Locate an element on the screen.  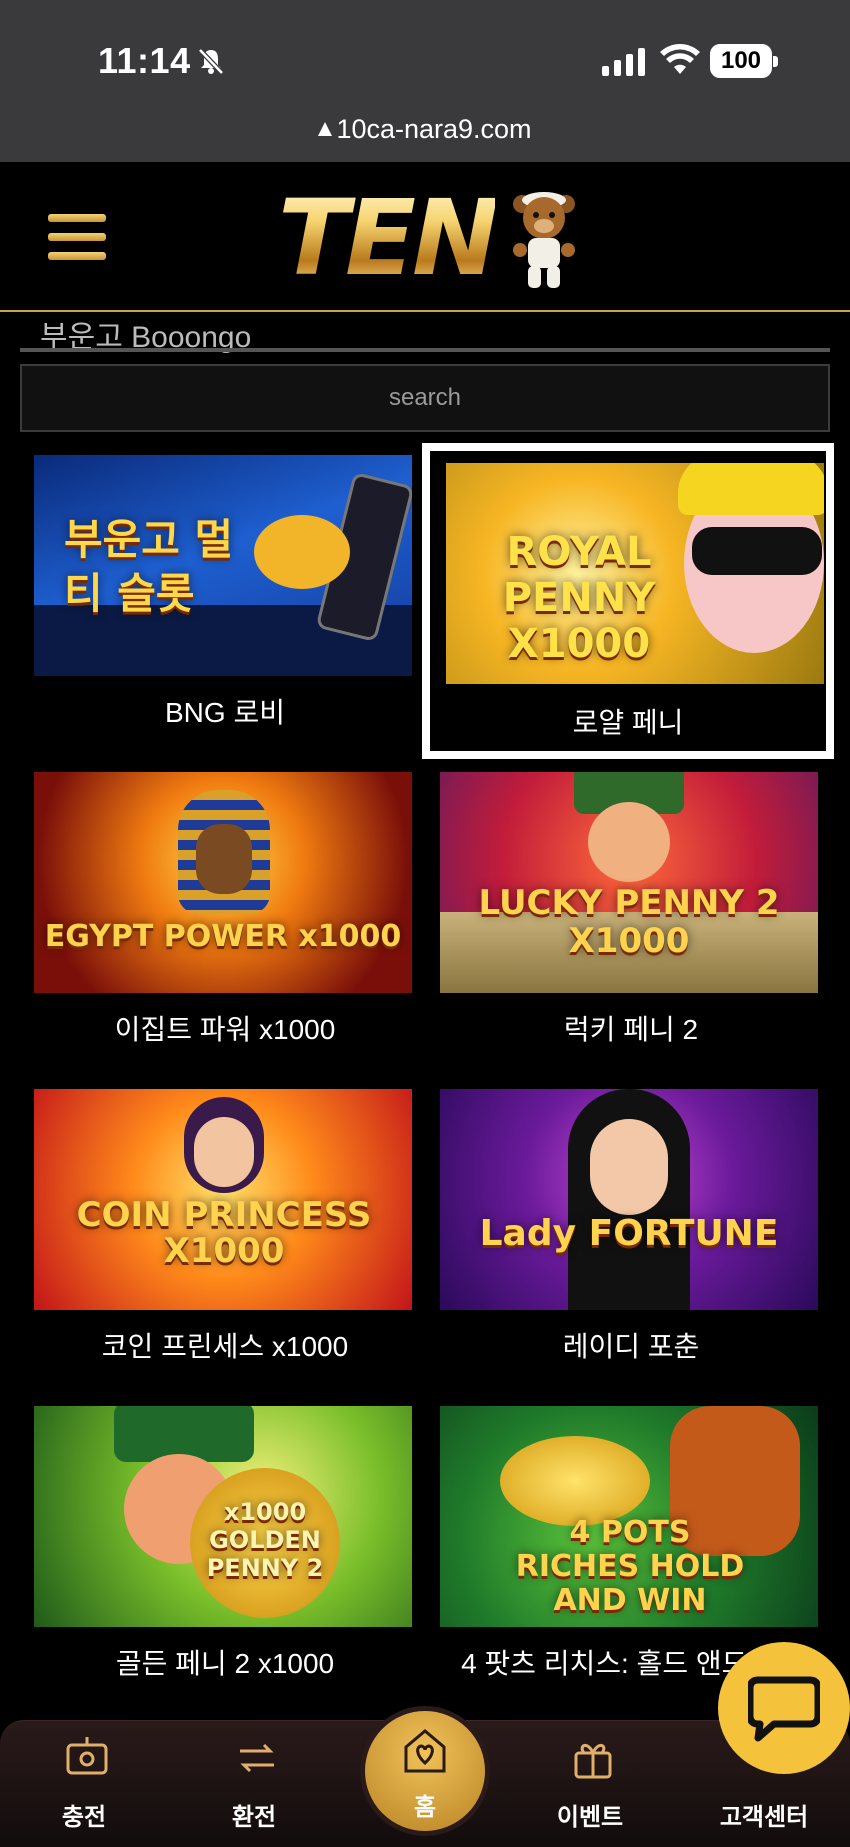
game-label: 럭키 페니 2 is located at coordinates (631, 1029).